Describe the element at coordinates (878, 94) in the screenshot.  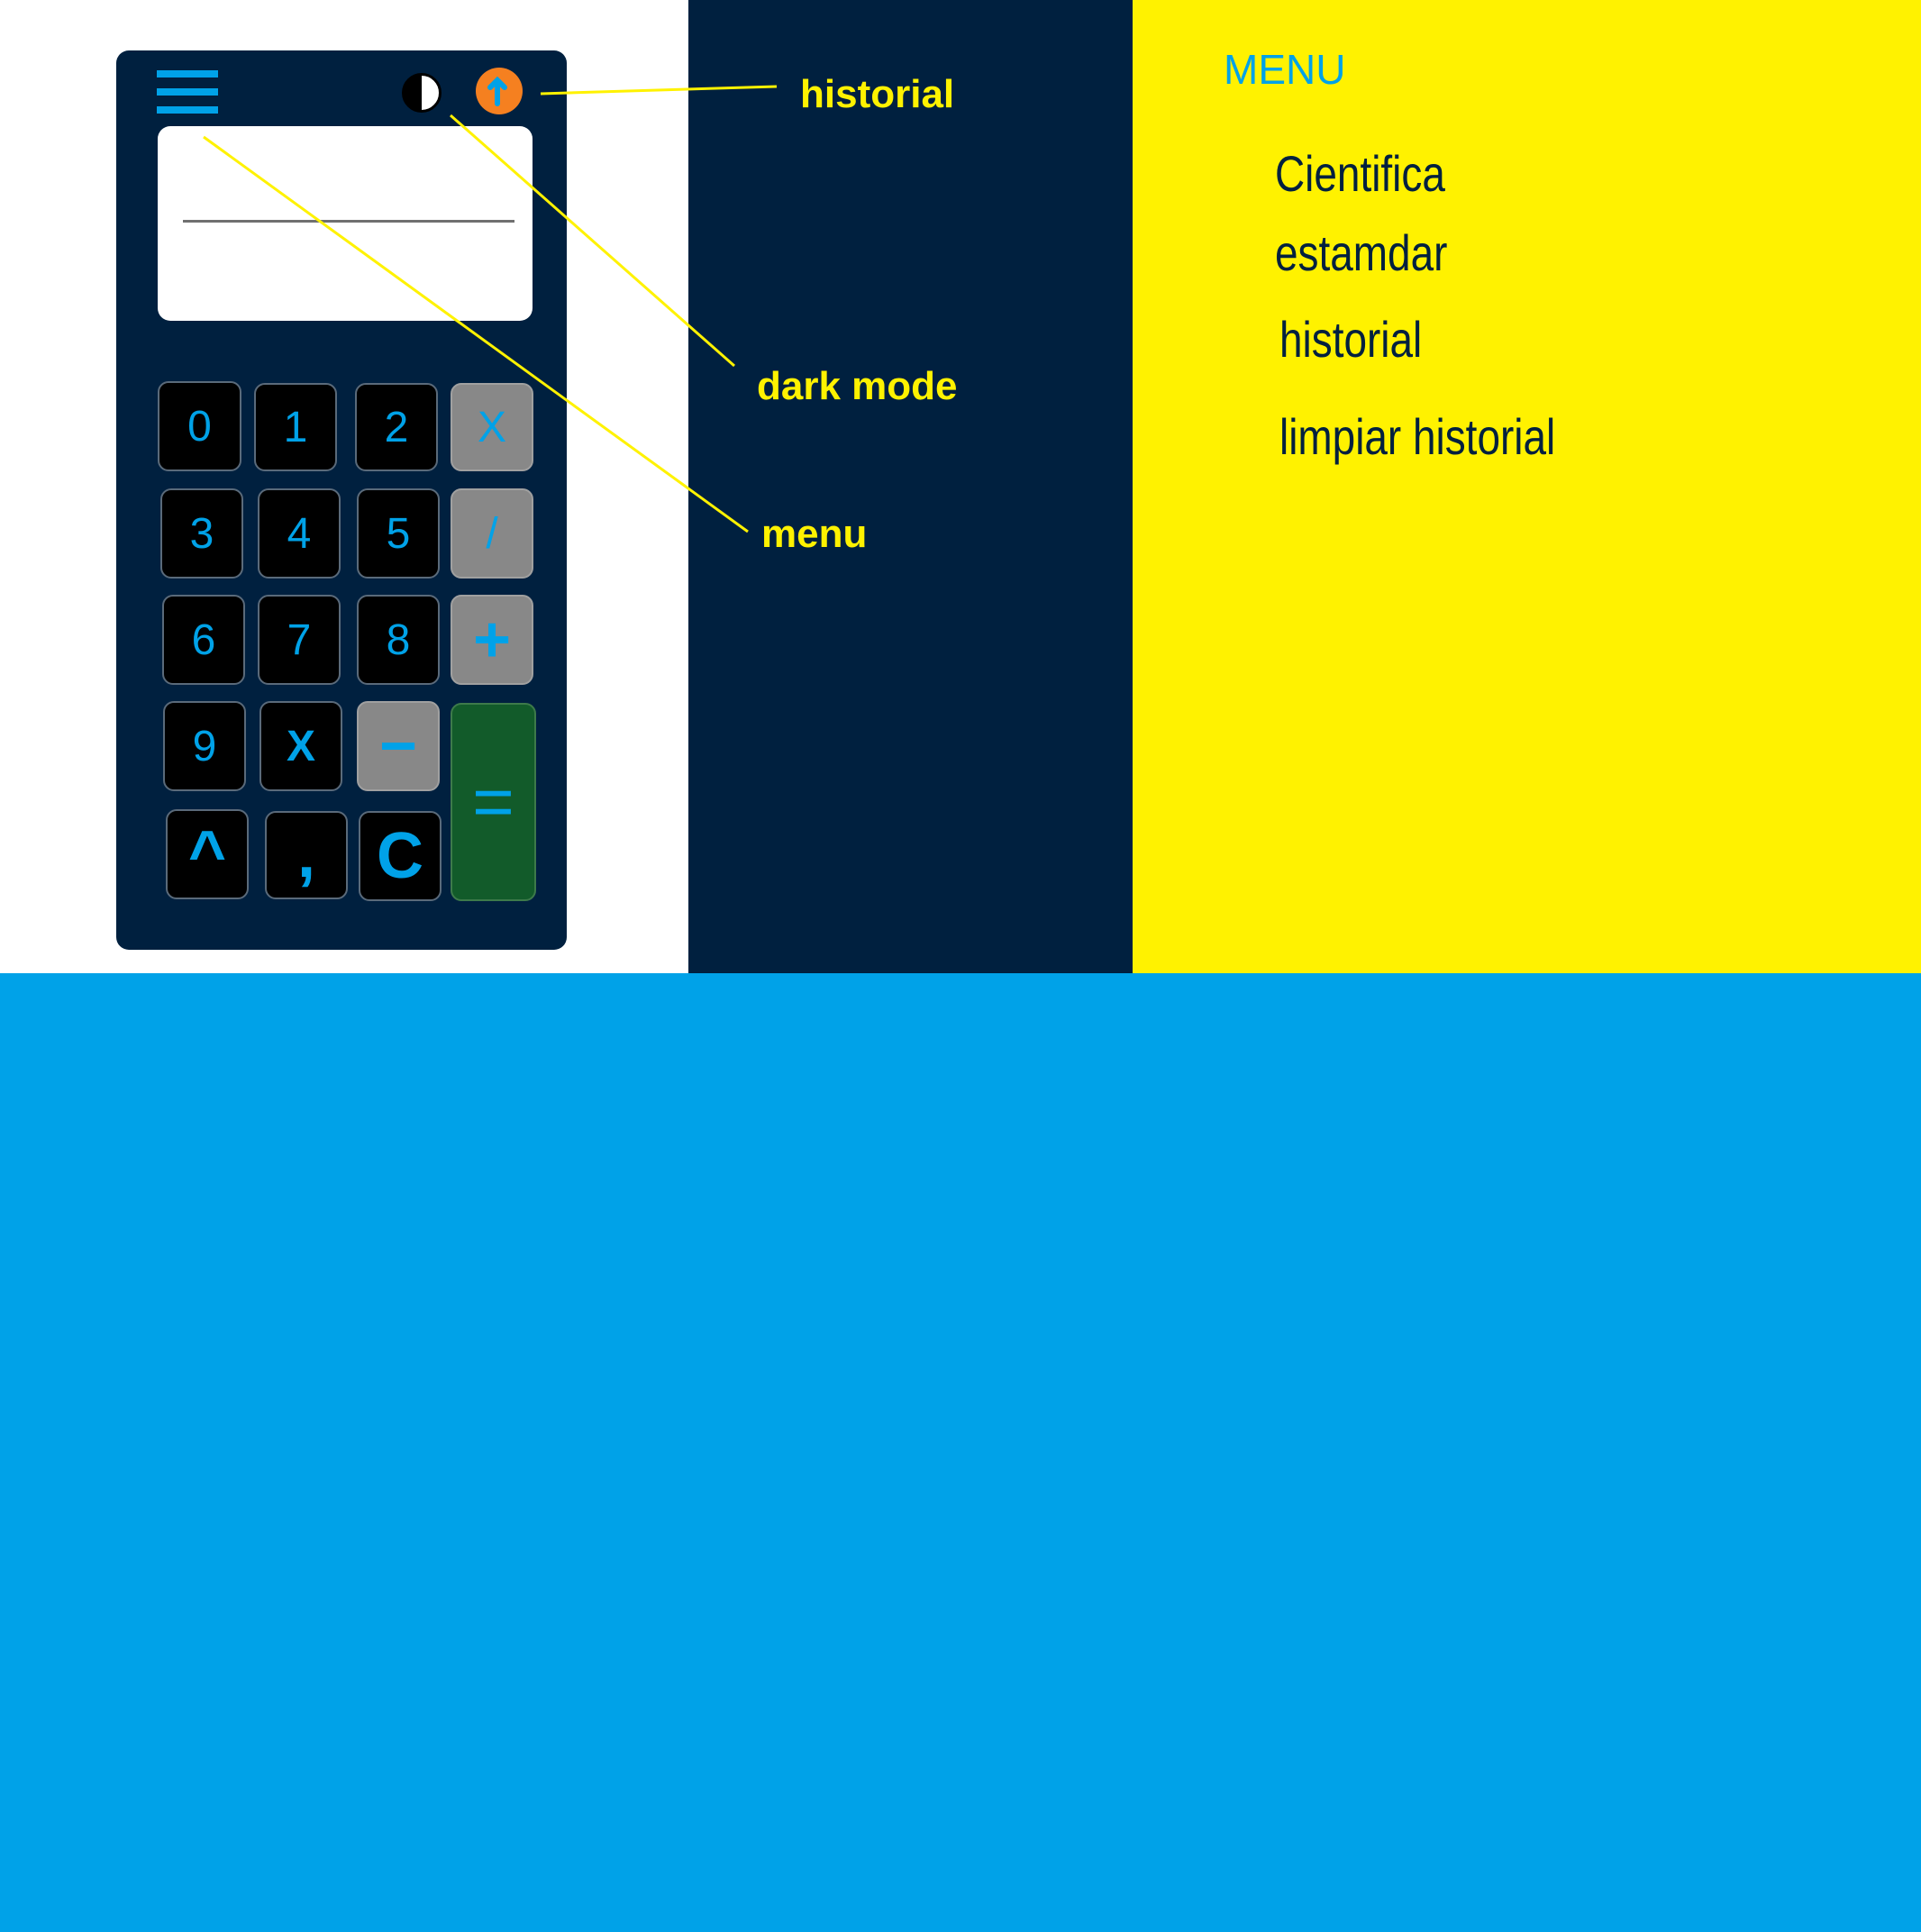
I see `annotation-historial: historial` at that location.